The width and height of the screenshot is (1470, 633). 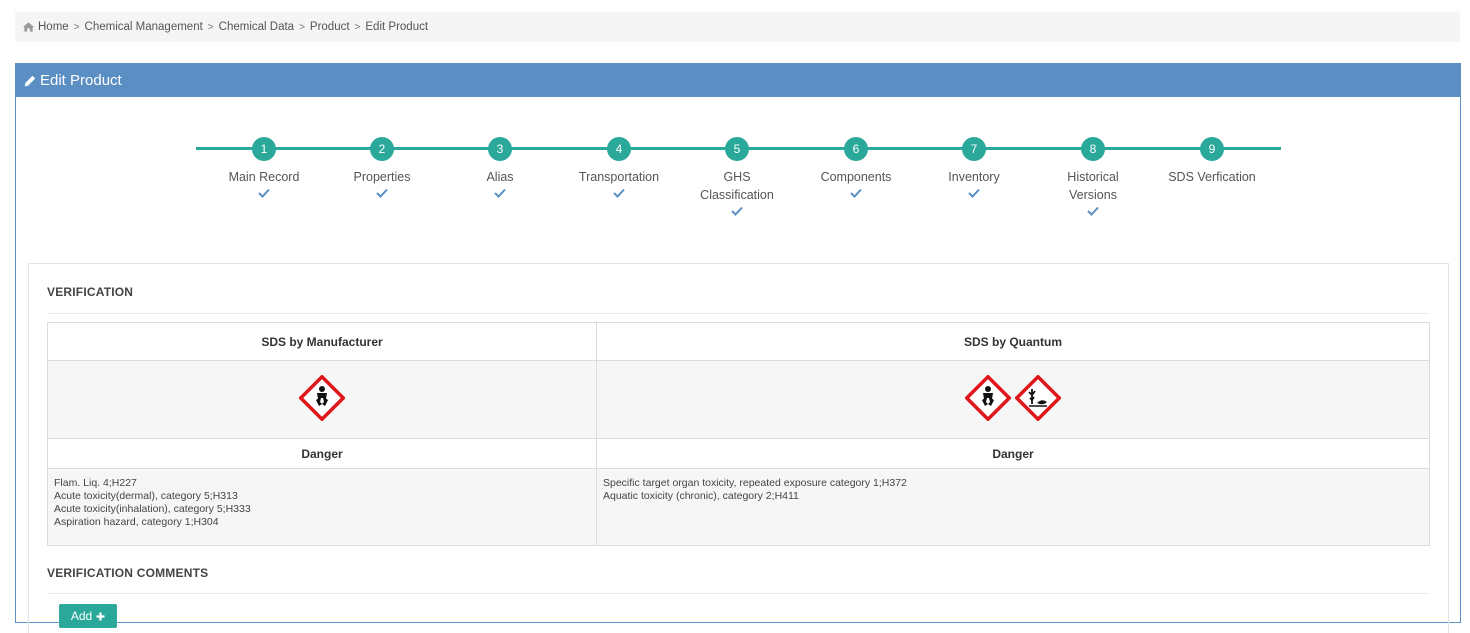 What do you see at coordinates (619, 149) in the screenshot?
I see `step-number: 4` at bounding box center [619, 149].